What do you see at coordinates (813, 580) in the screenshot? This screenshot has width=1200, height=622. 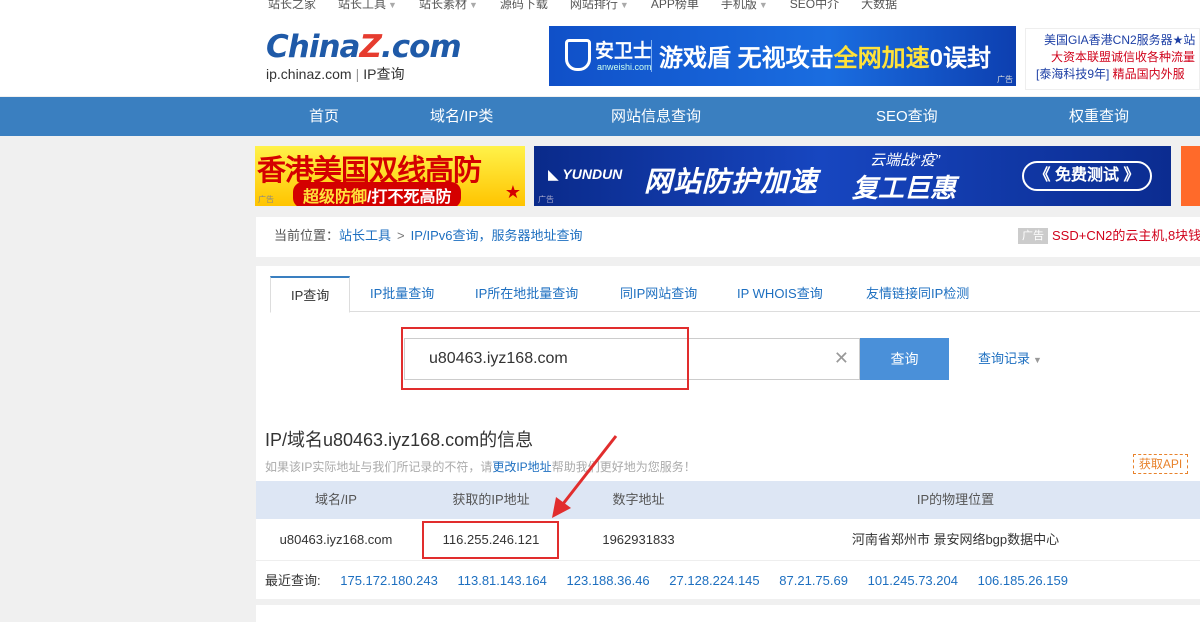 I see `recent-ip-link: 87.21.75.69` at bounding box center [813, 580].